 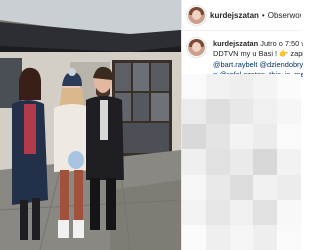 What do you see at coordinates (245, 54) in the screenshot?
I see `caption-line-2: DDTVN my u Basi !` at bounding box center [245, 54].